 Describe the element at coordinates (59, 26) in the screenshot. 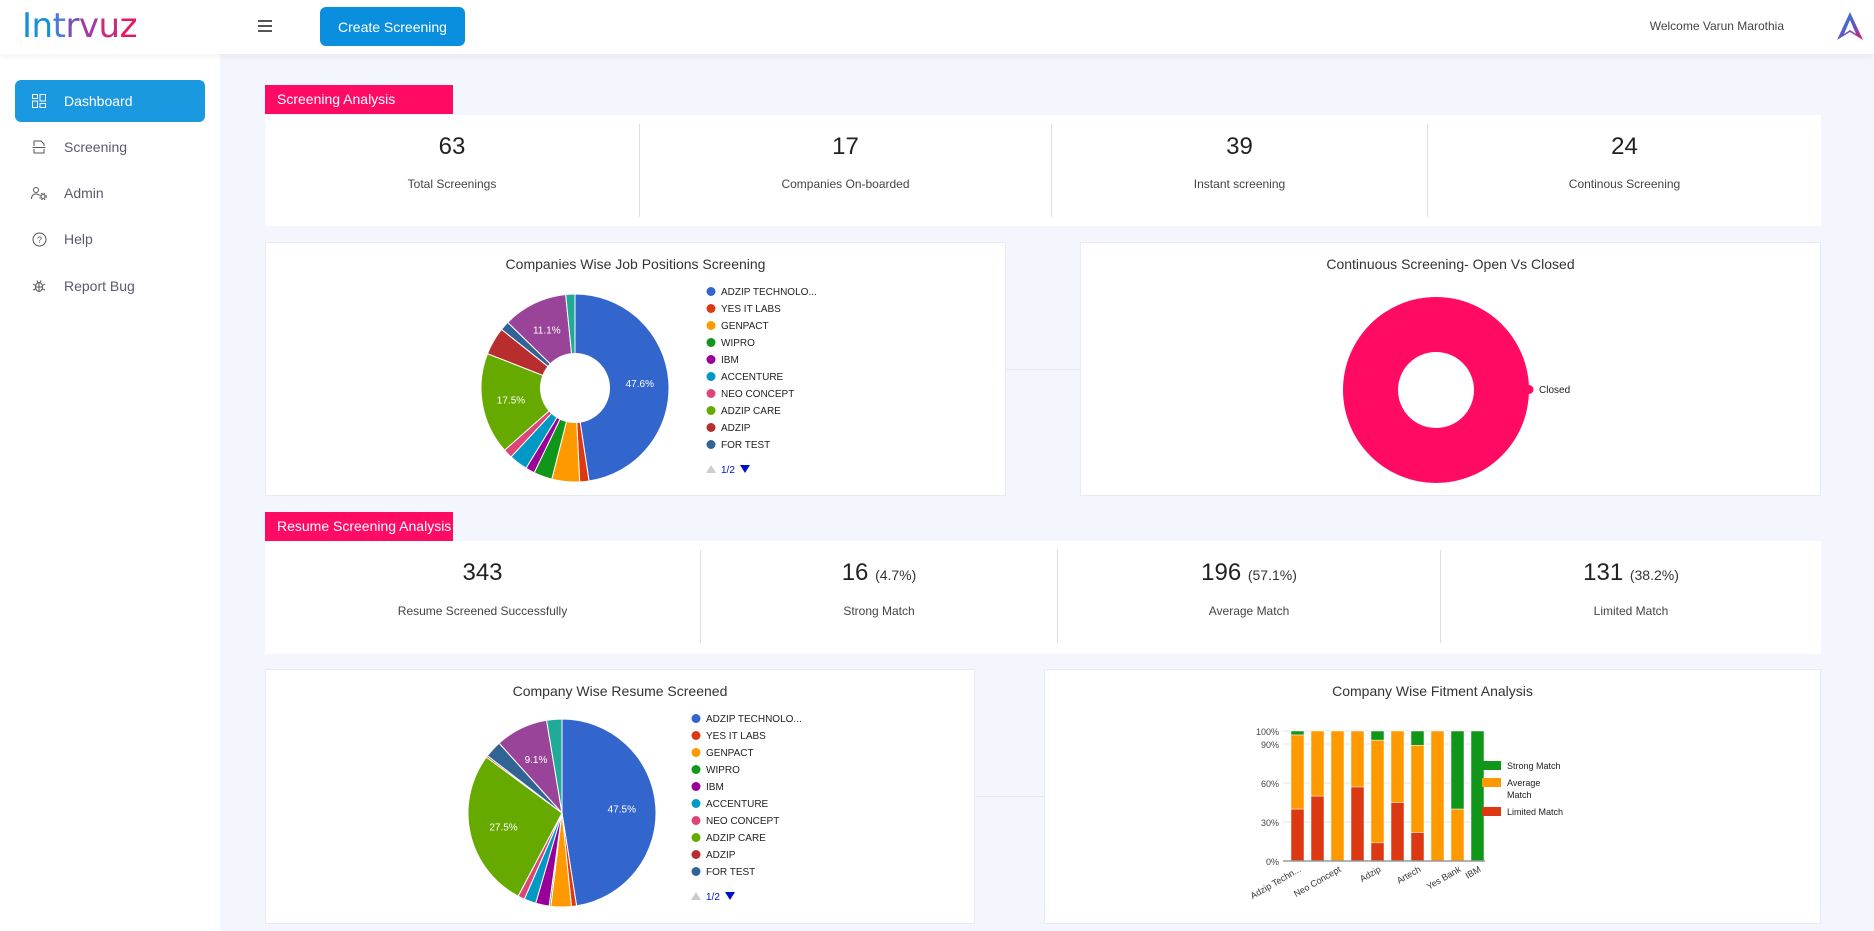

I see `logo-letter: t` at that location.